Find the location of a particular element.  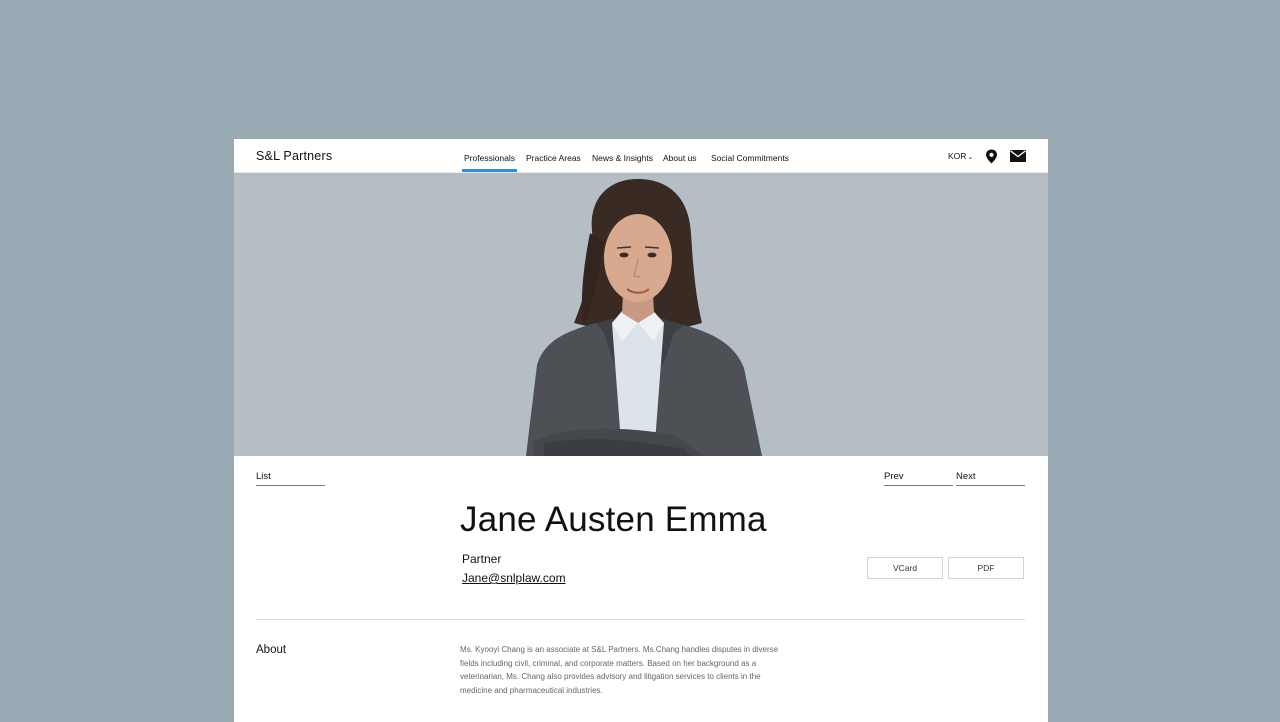

prev-link: Prev is located at coordinates (918, 478).